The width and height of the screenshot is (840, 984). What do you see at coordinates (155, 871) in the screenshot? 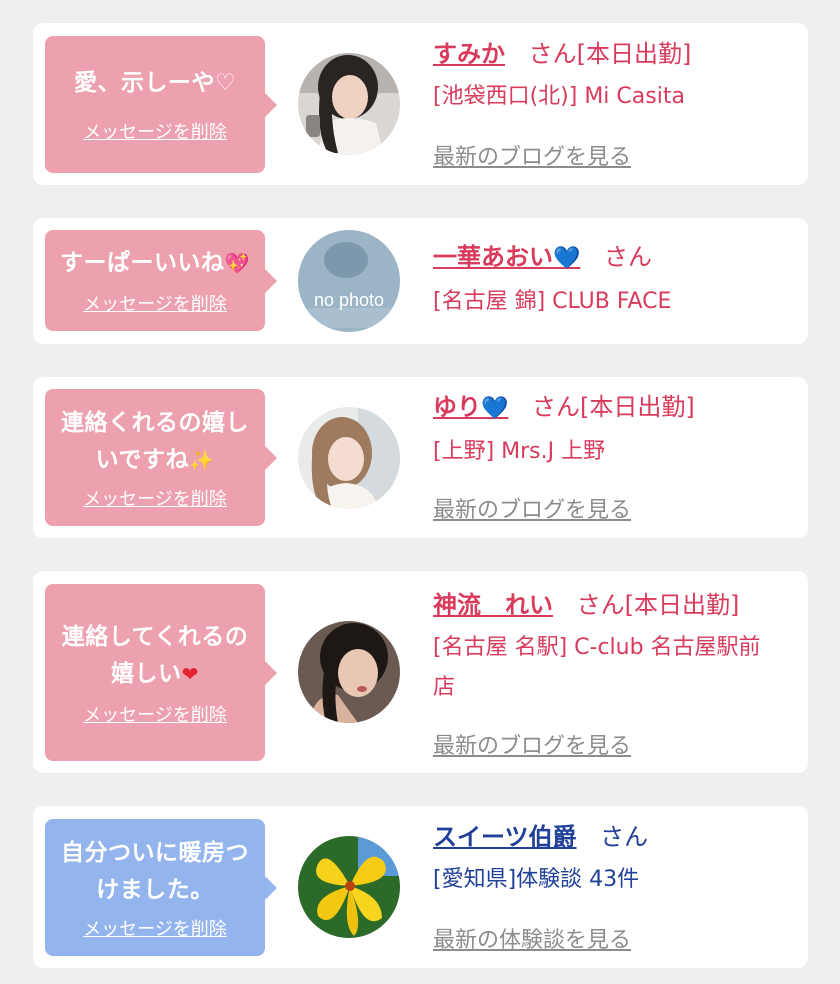
I see `message-text: 自分ついに暖房つ けました。` at bounding box center [155, 871].